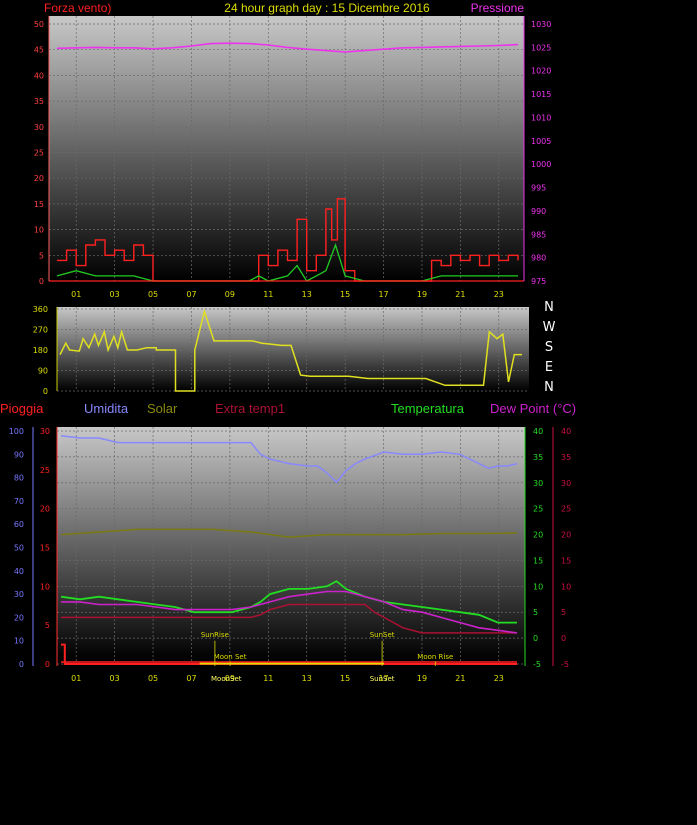  What do you see at coordinates (307, 294) in the screenshot?
I see `wind-x-tick: 13` at bounding box center [307, 294].